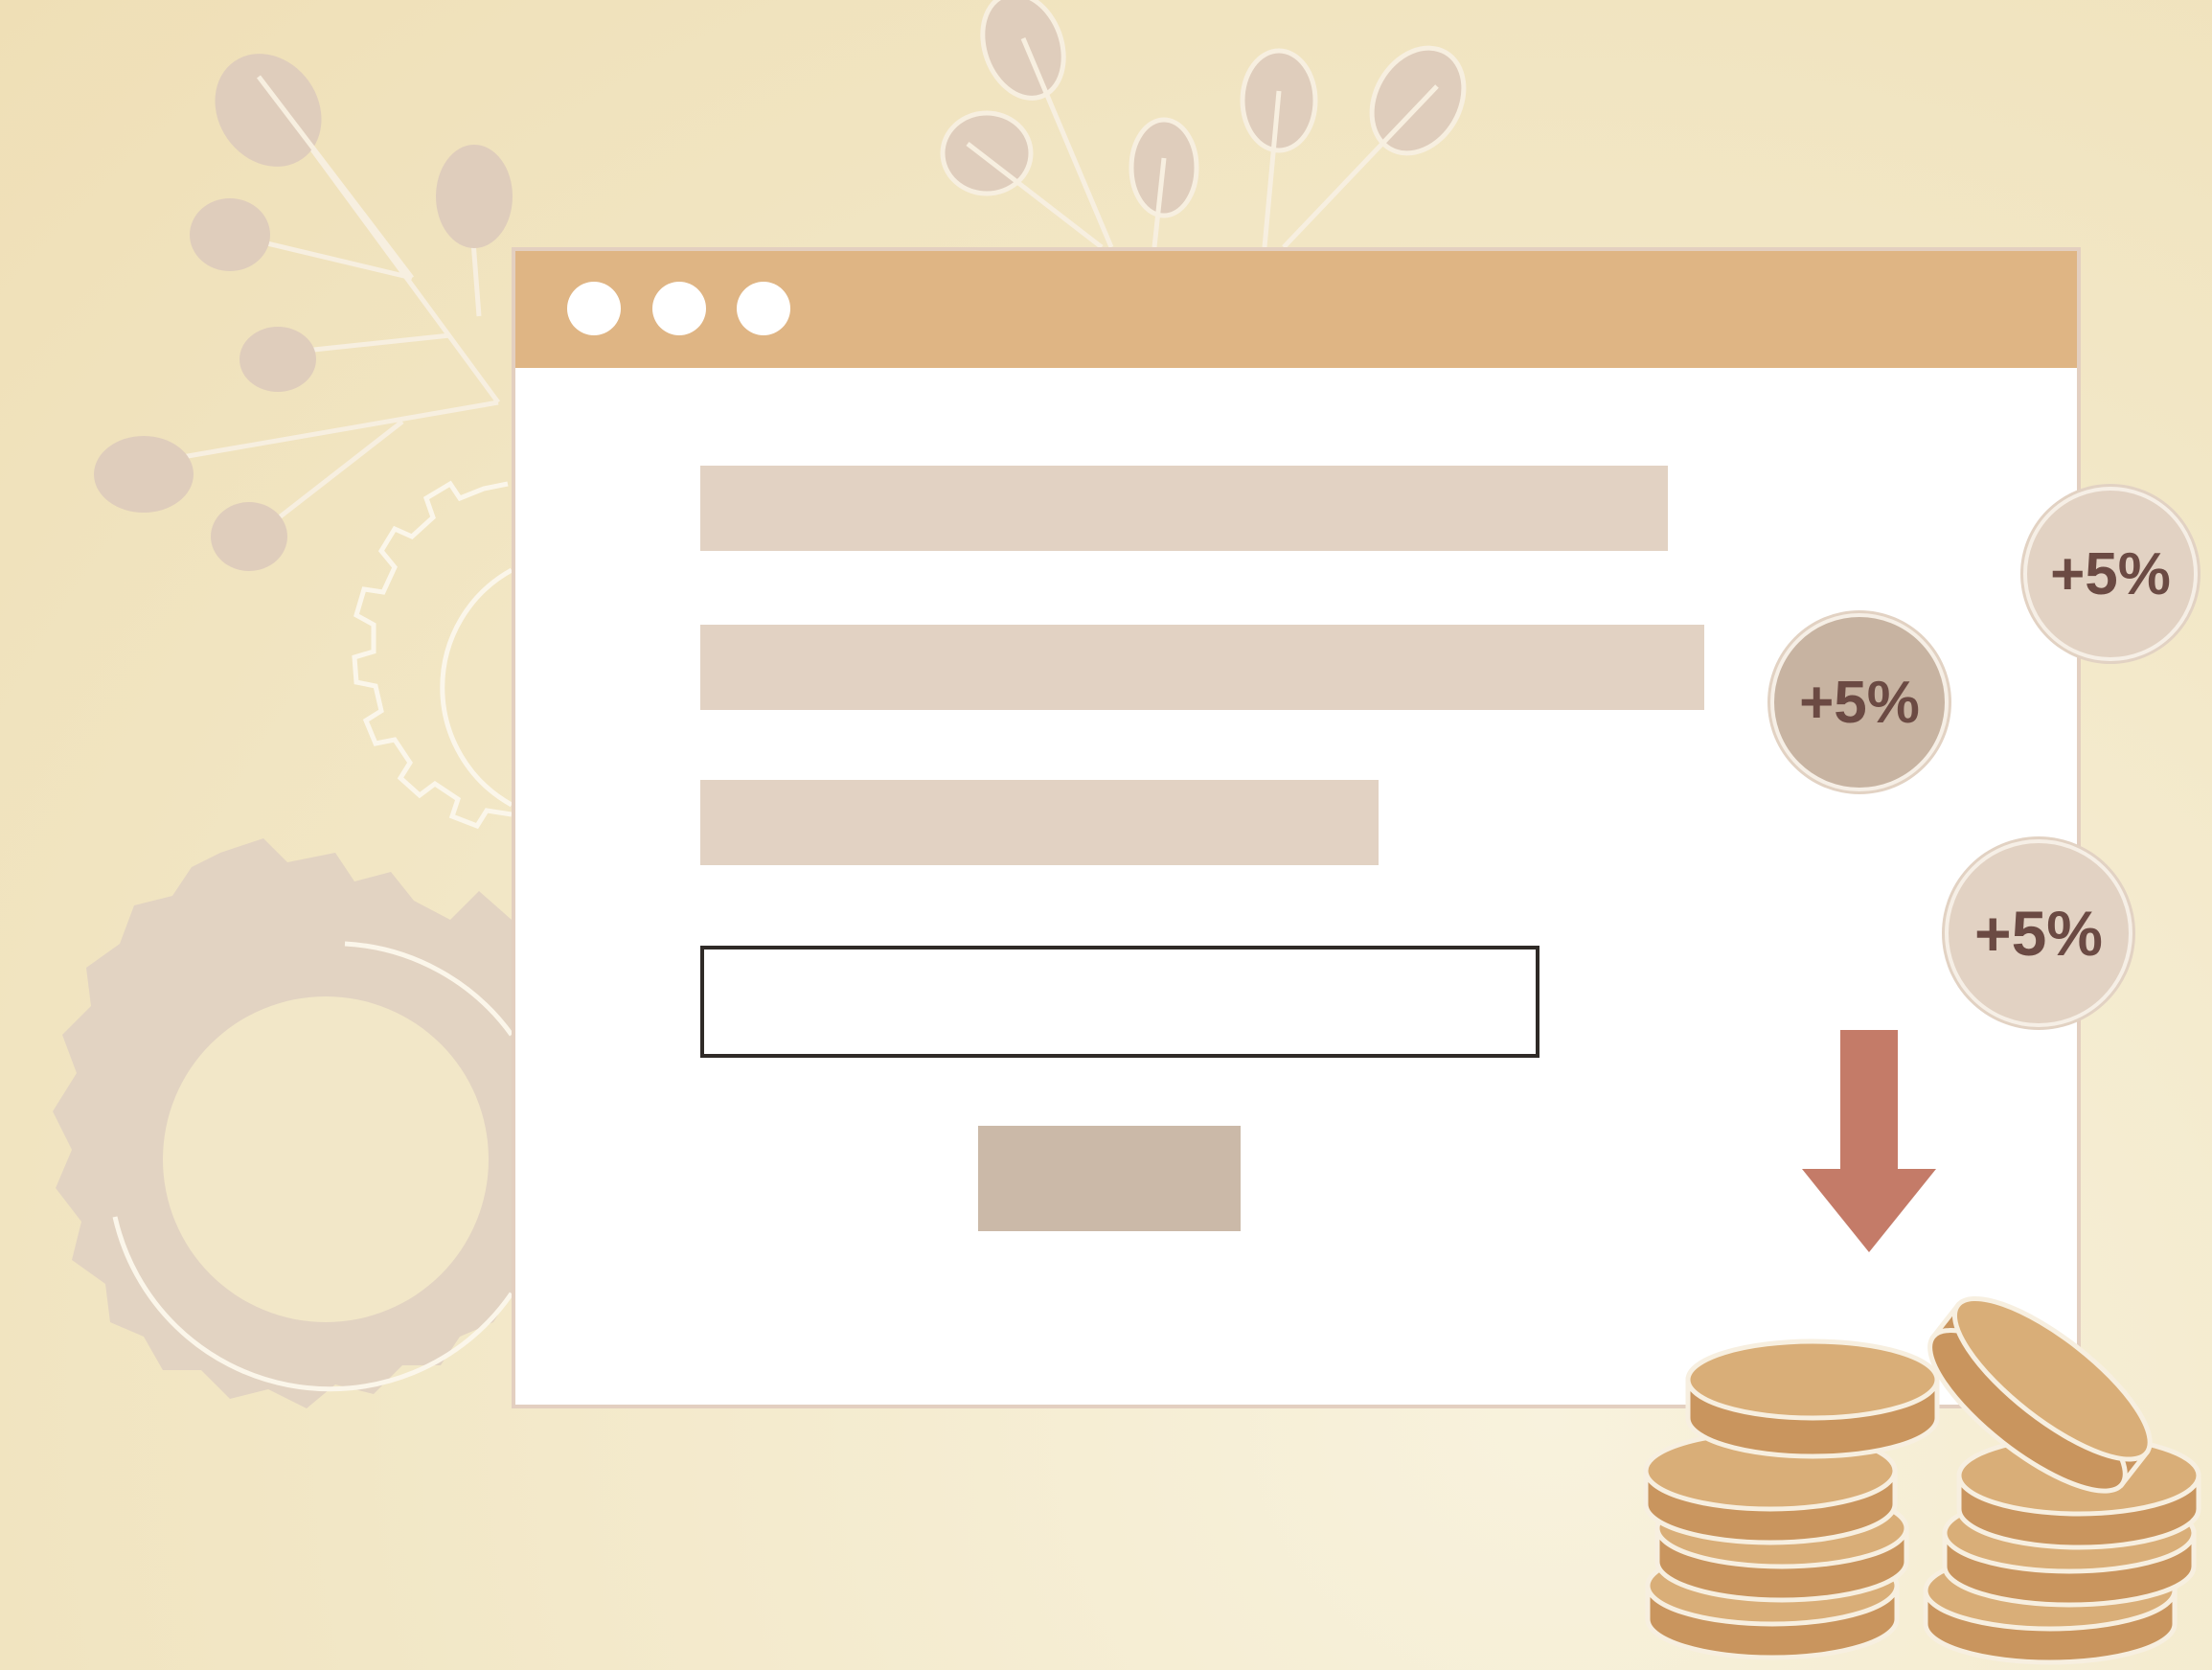 The image size is (2212, 1670). I want to click on submit-button, so click(1109, 1178).